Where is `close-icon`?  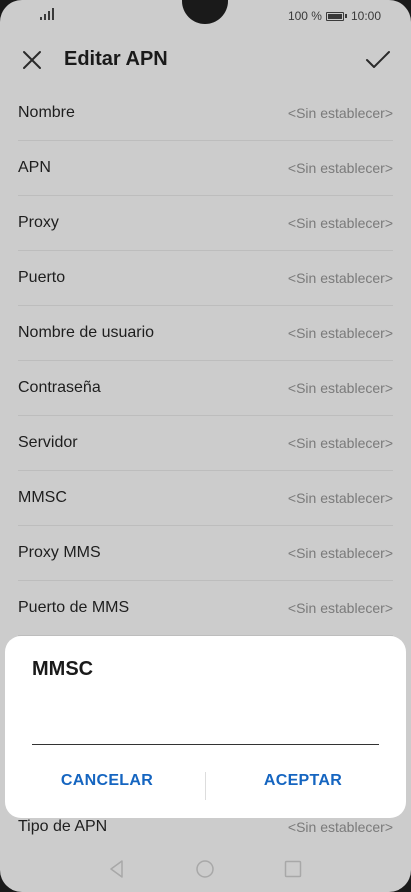
close-icon is located at coordinates (32, 60).